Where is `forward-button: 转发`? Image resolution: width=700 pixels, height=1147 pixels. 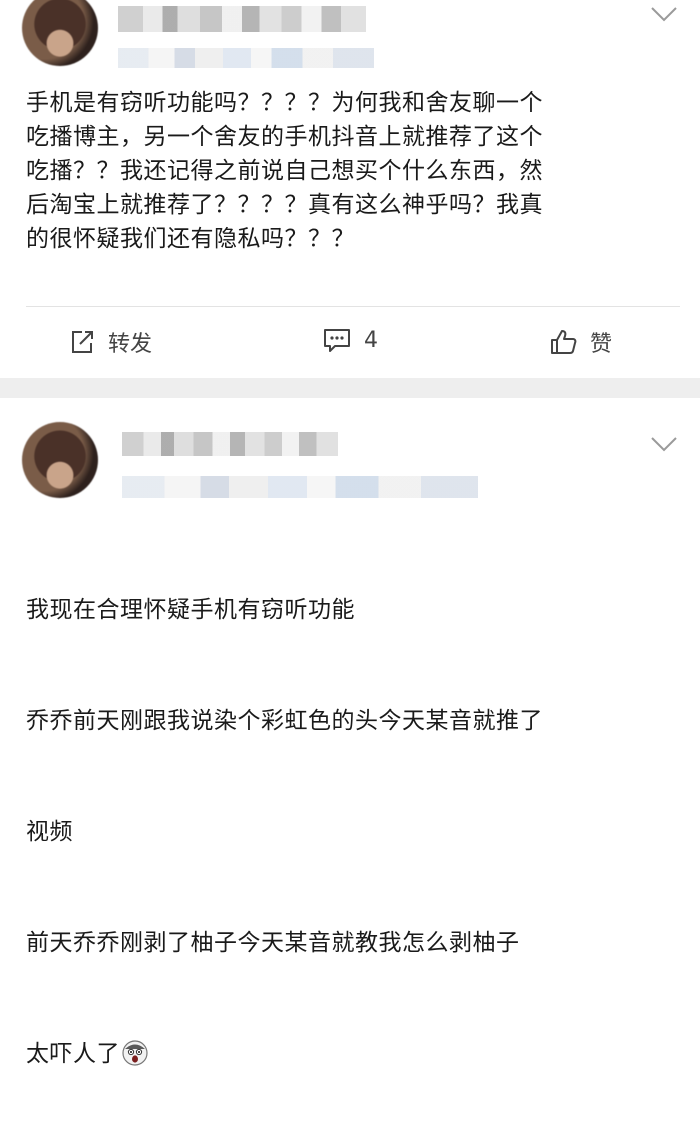 forward-button: 转发 is located at coordinates (110, 342).